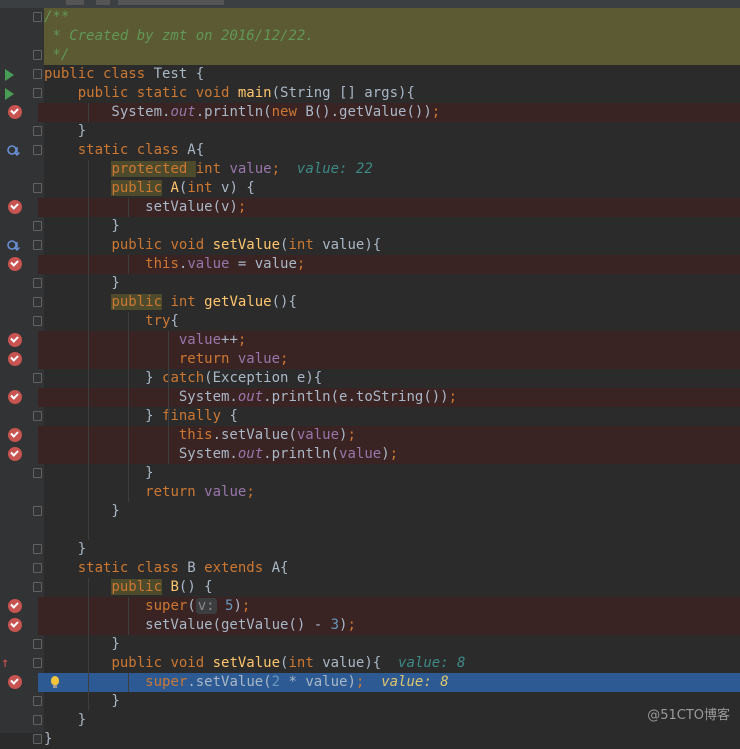  I want to click on code-line: this.value = value;, so click(370, 264).